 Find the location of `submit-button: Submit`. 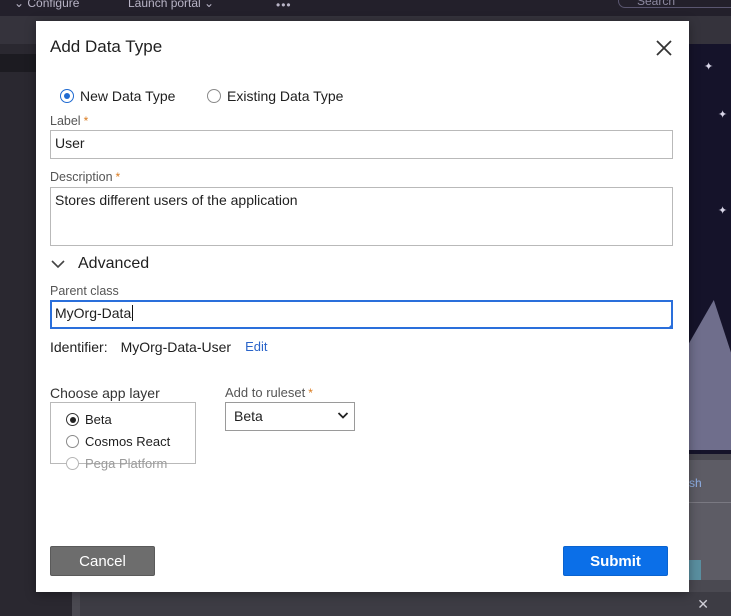

submit-button: Submit is located at coordinates (615, 561).